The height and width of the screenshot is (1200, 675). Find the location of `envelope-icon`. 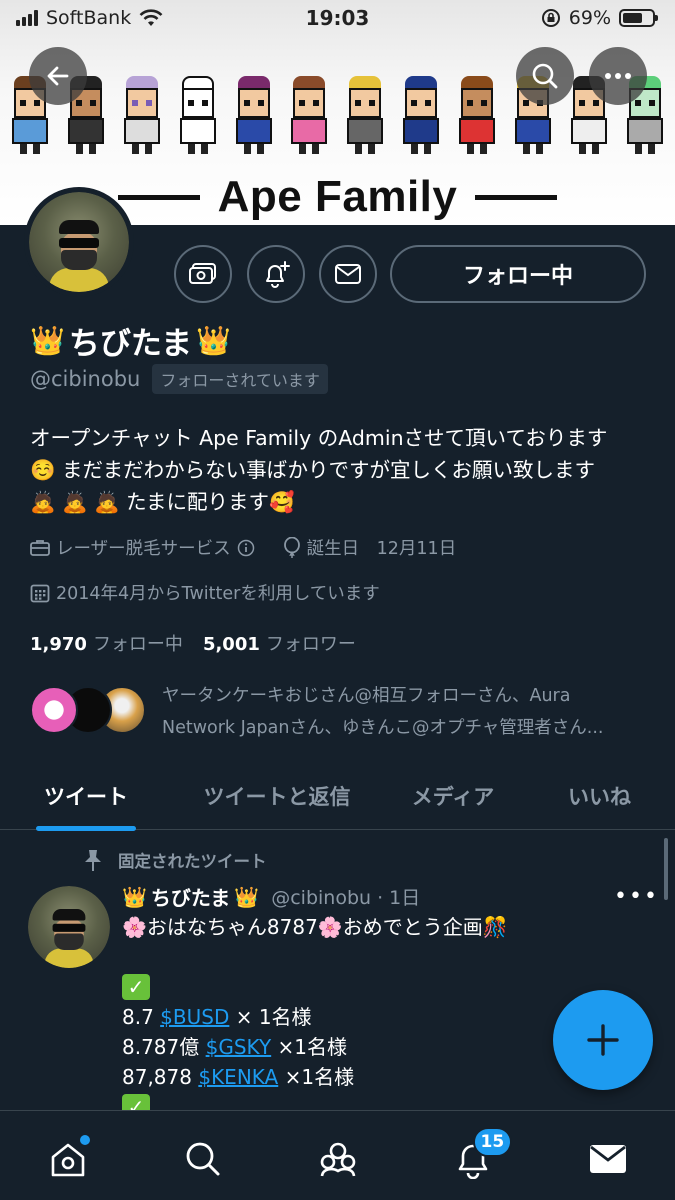

envelope-icon is located at coordinates (348, 274).